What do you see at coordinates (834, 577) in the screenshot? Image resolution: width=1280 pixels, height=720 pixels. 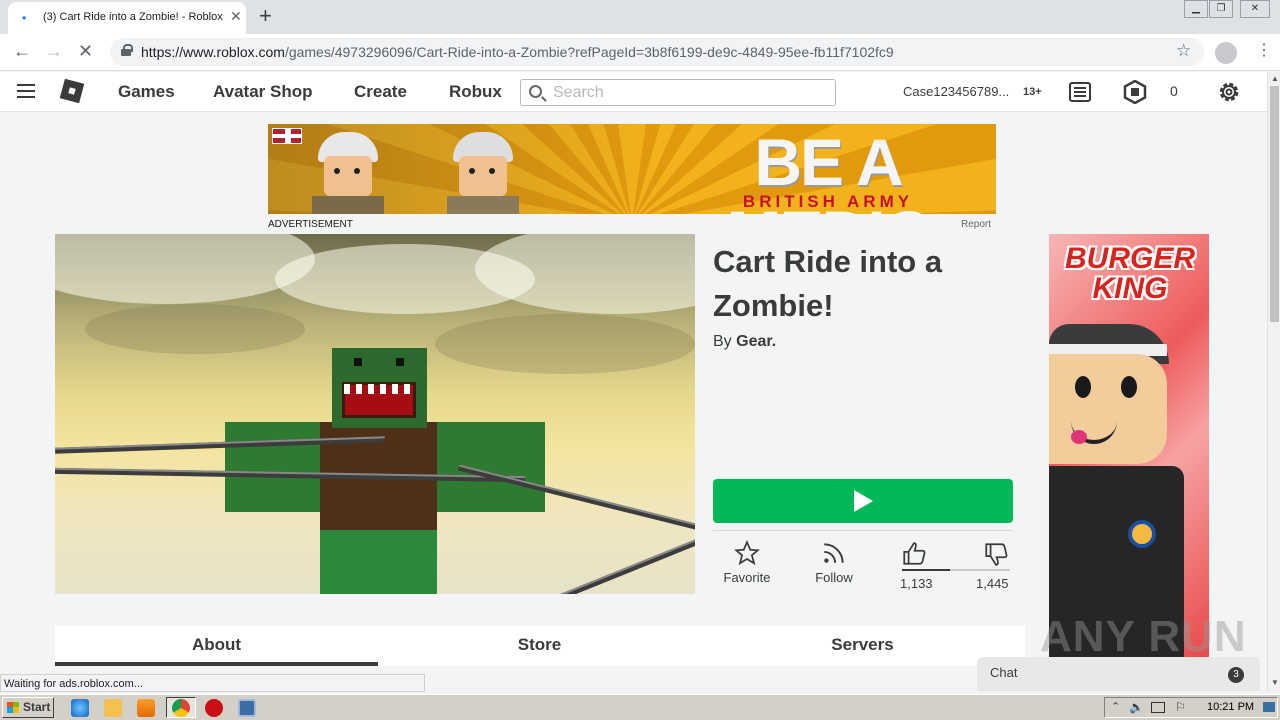 I see `follow-label: Follow` at bounding box center [834, 577].